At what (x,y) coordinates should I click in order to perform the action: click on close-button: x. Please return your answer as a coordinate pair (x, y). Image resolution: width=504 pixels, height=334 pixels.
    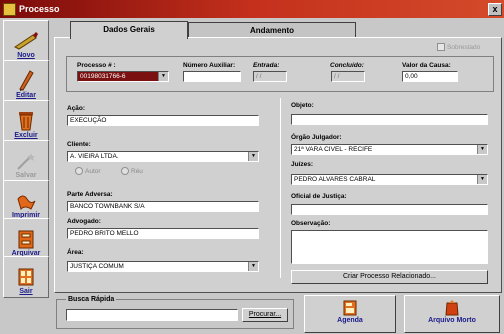
    Looking at the image, I should click on (495, 9).